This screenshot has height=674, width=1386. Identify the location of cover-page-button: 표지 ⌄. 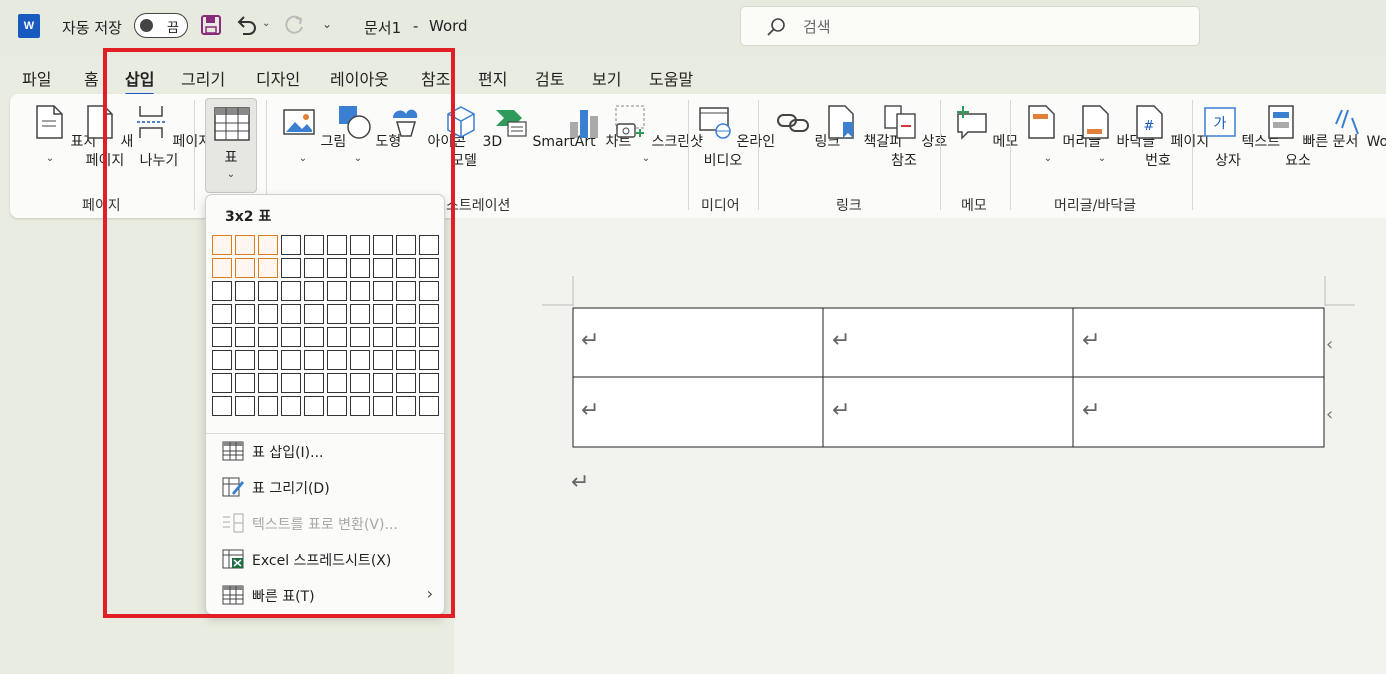
(64, 135).